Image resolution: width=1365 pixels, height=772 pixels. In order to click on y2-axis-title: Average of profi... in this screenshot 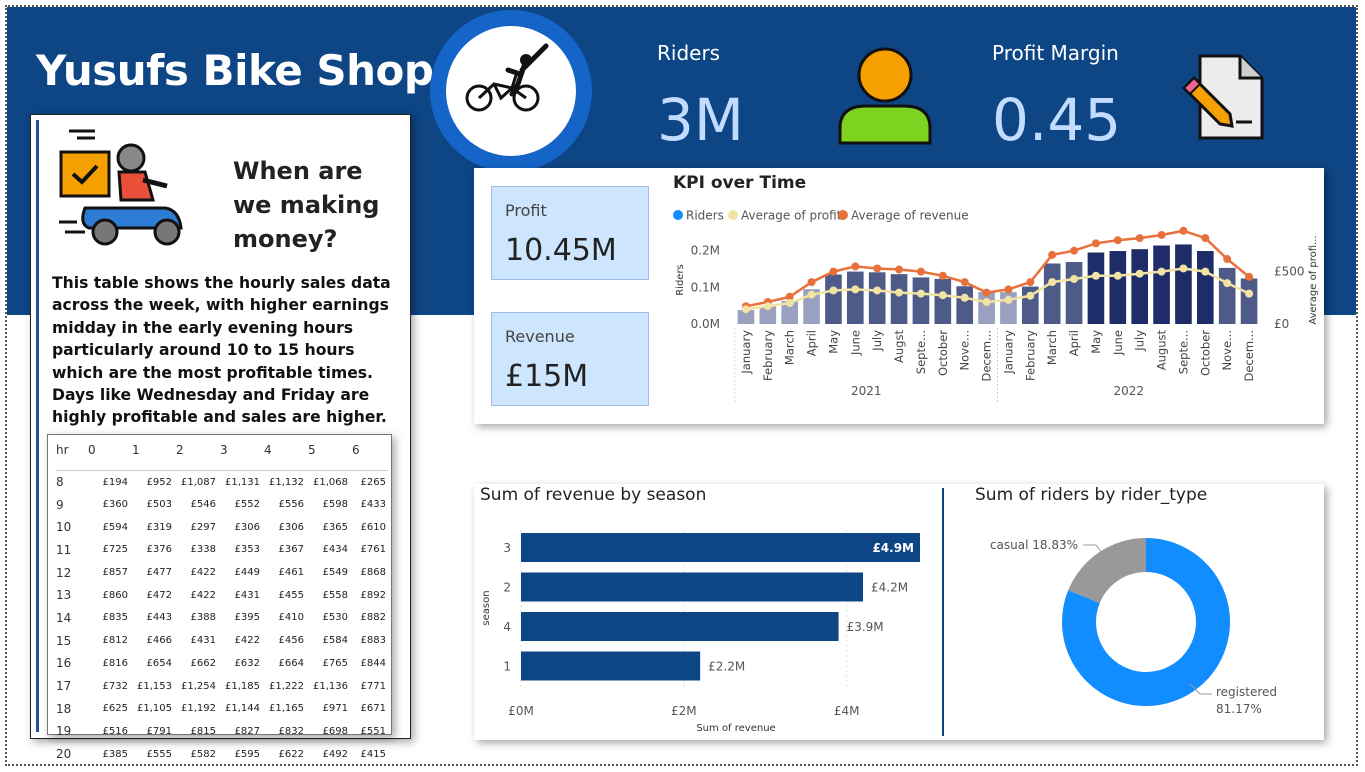, I will do `click(1313, 279)`.